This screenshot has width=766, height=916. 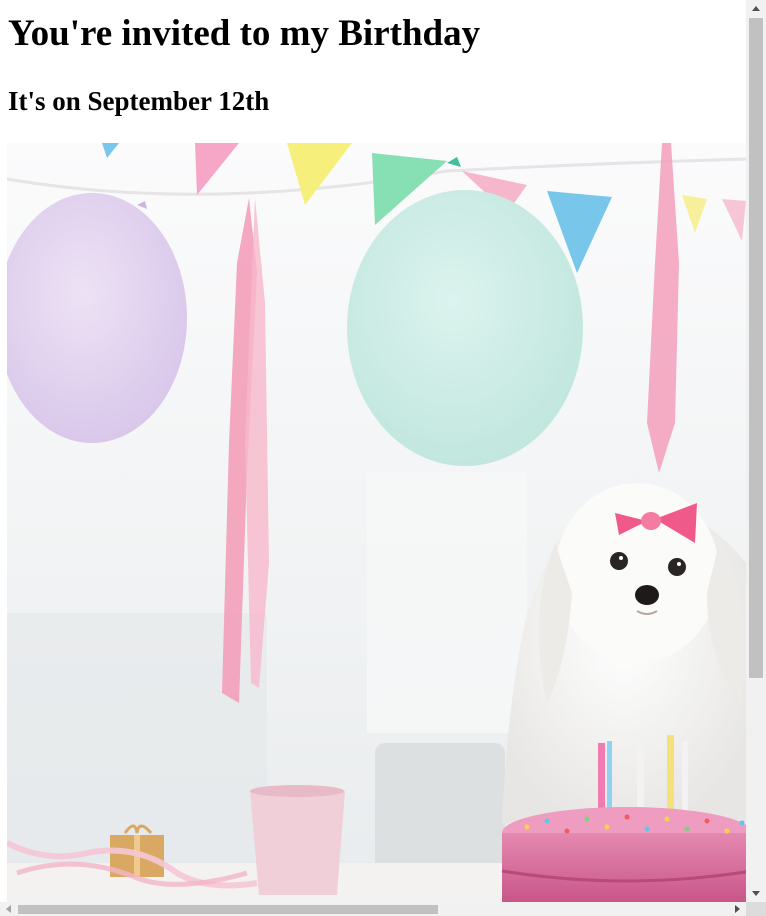 I want to click on triangle-left-icon, so click(x=8, y=909).